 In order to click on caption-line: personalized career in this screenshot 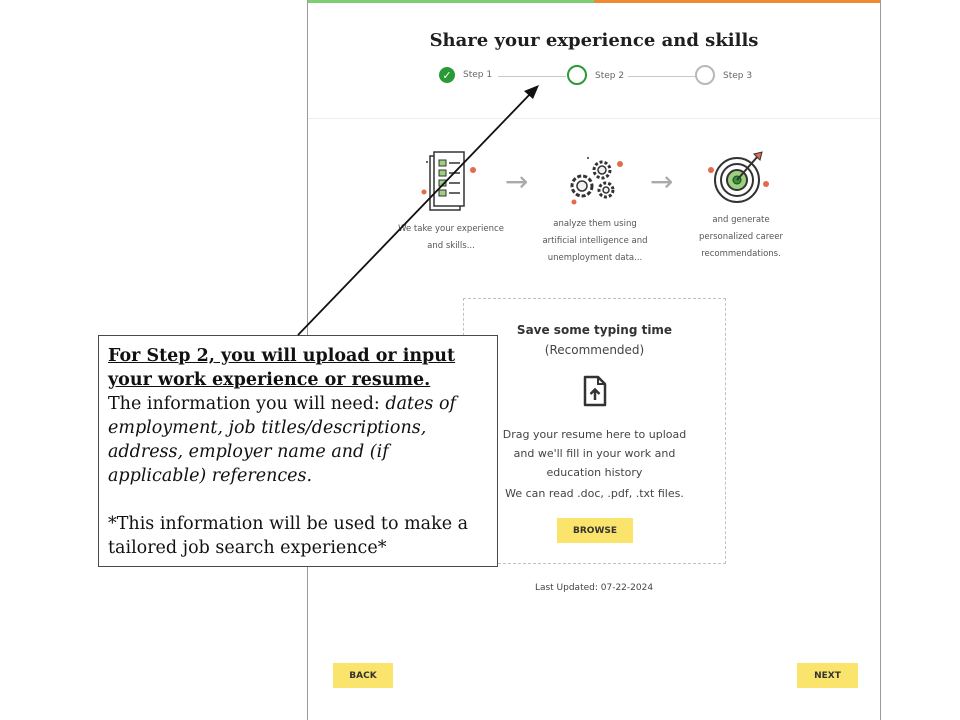, I will do `click(741, 237)`.